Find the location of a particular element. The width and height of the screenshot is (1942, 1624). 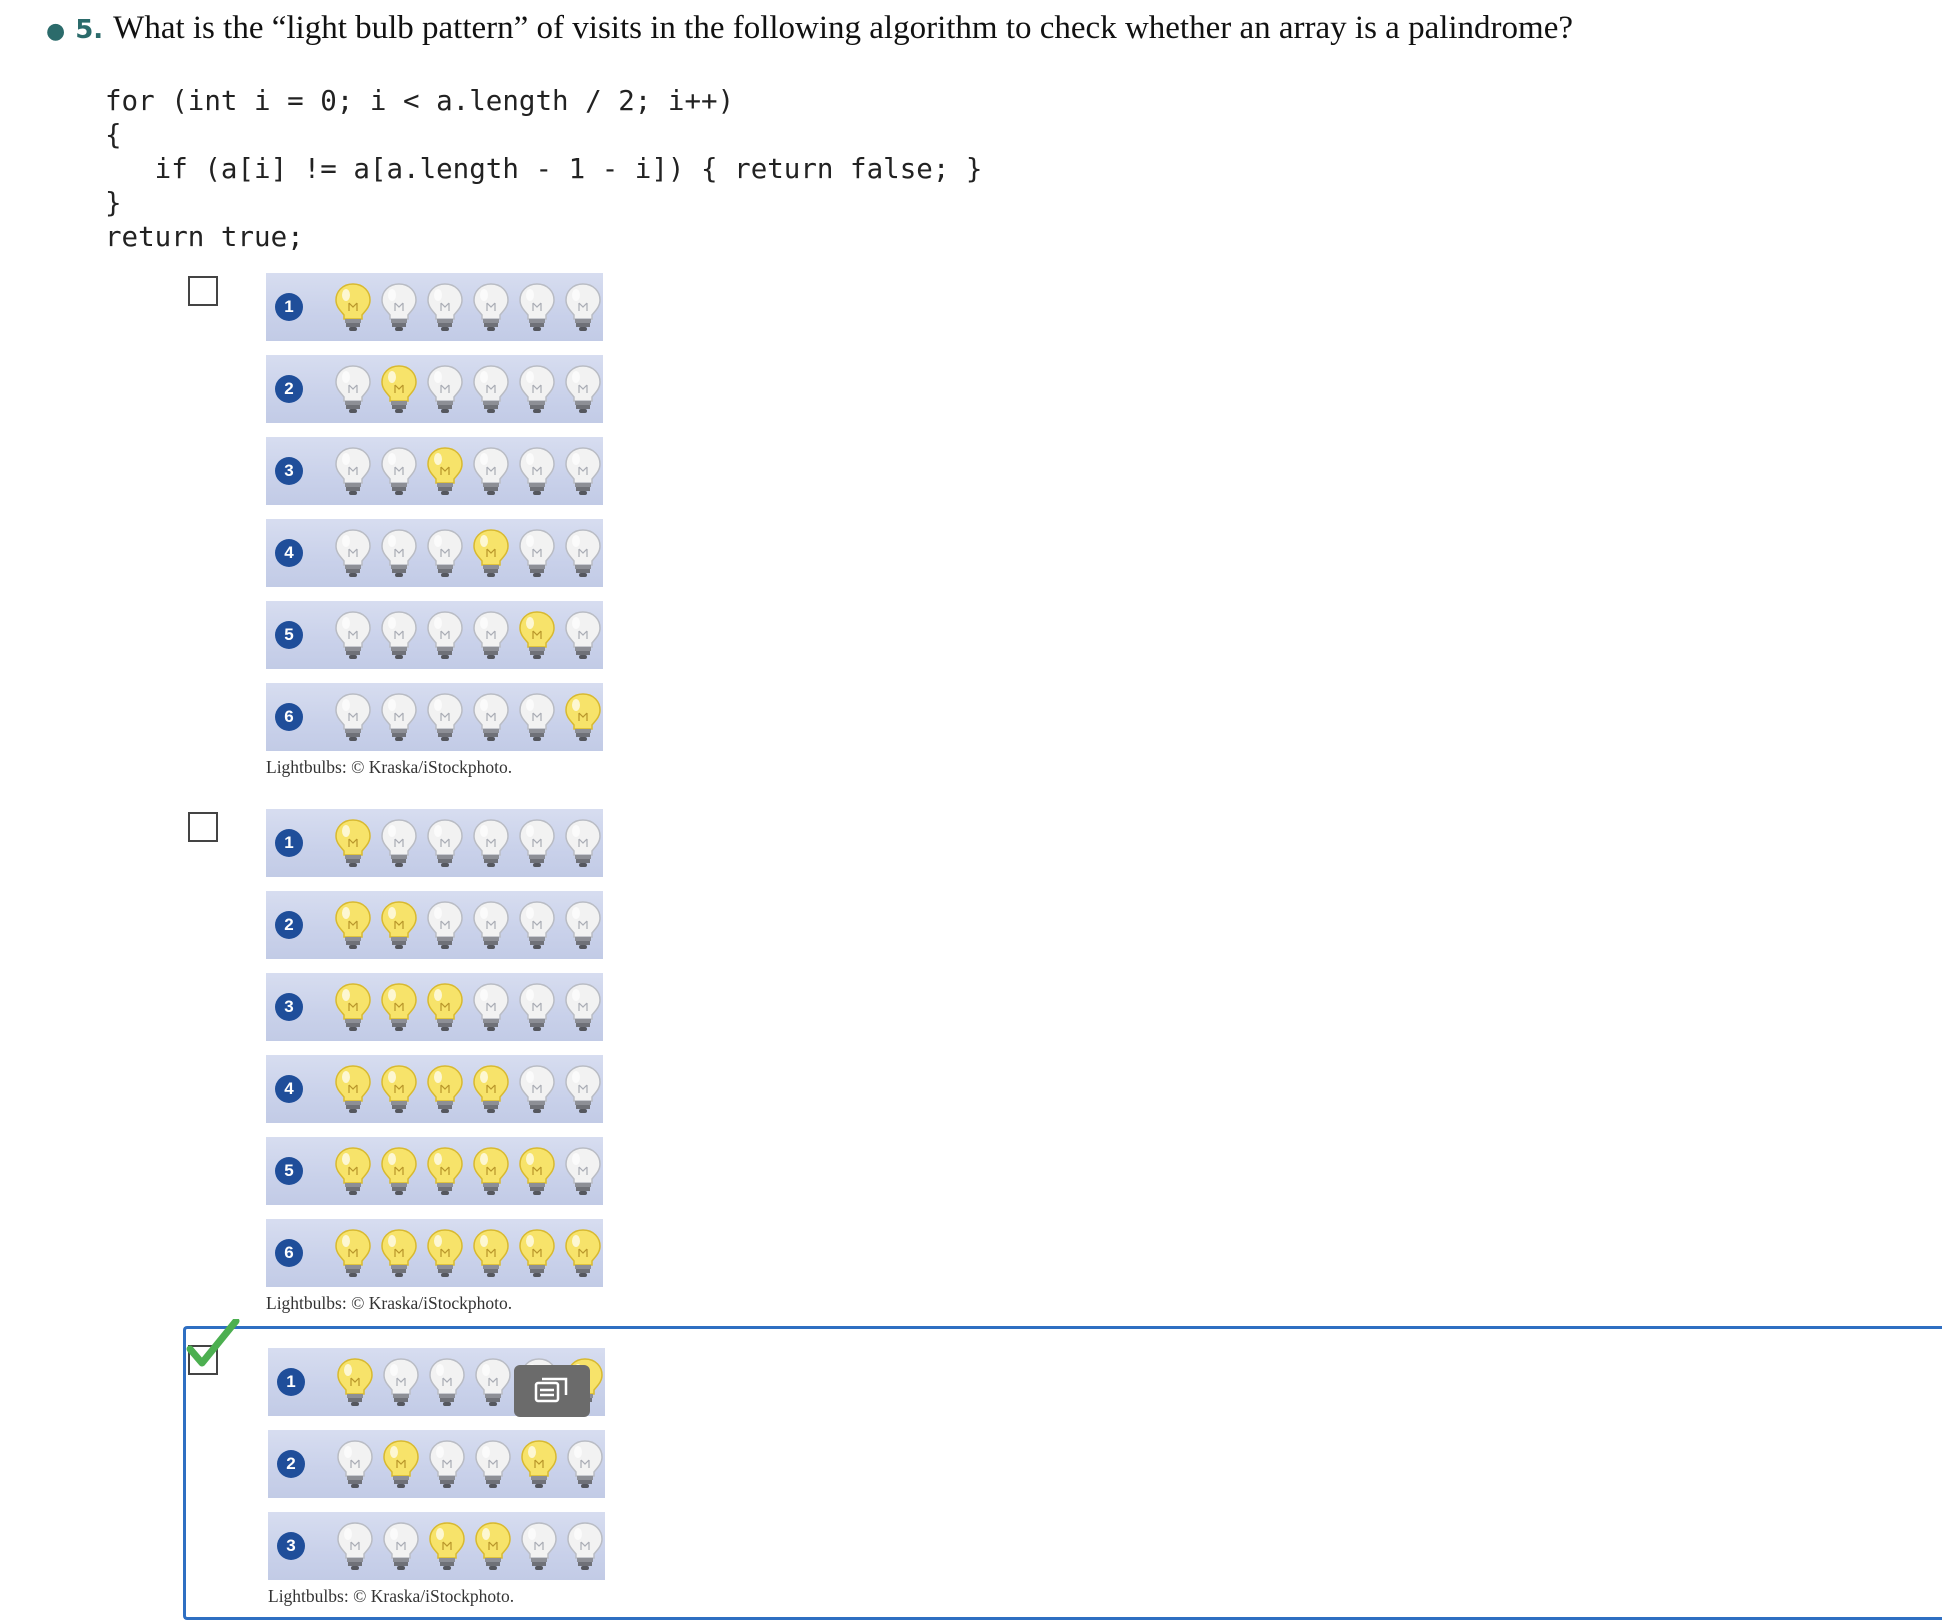

comment-button is located at coordinates (552, 1391).